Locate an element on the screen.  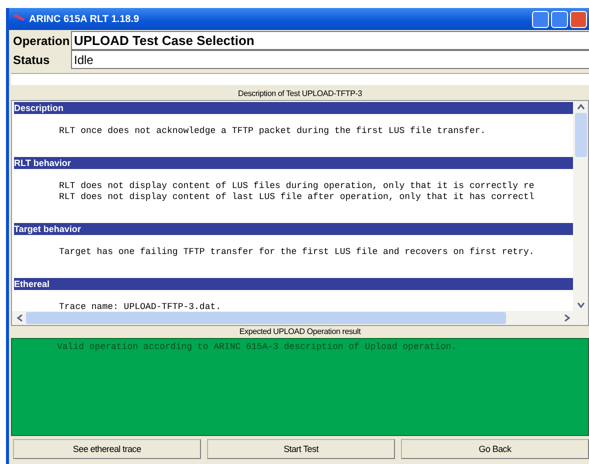
close-button is located at coordinates (578, 19).